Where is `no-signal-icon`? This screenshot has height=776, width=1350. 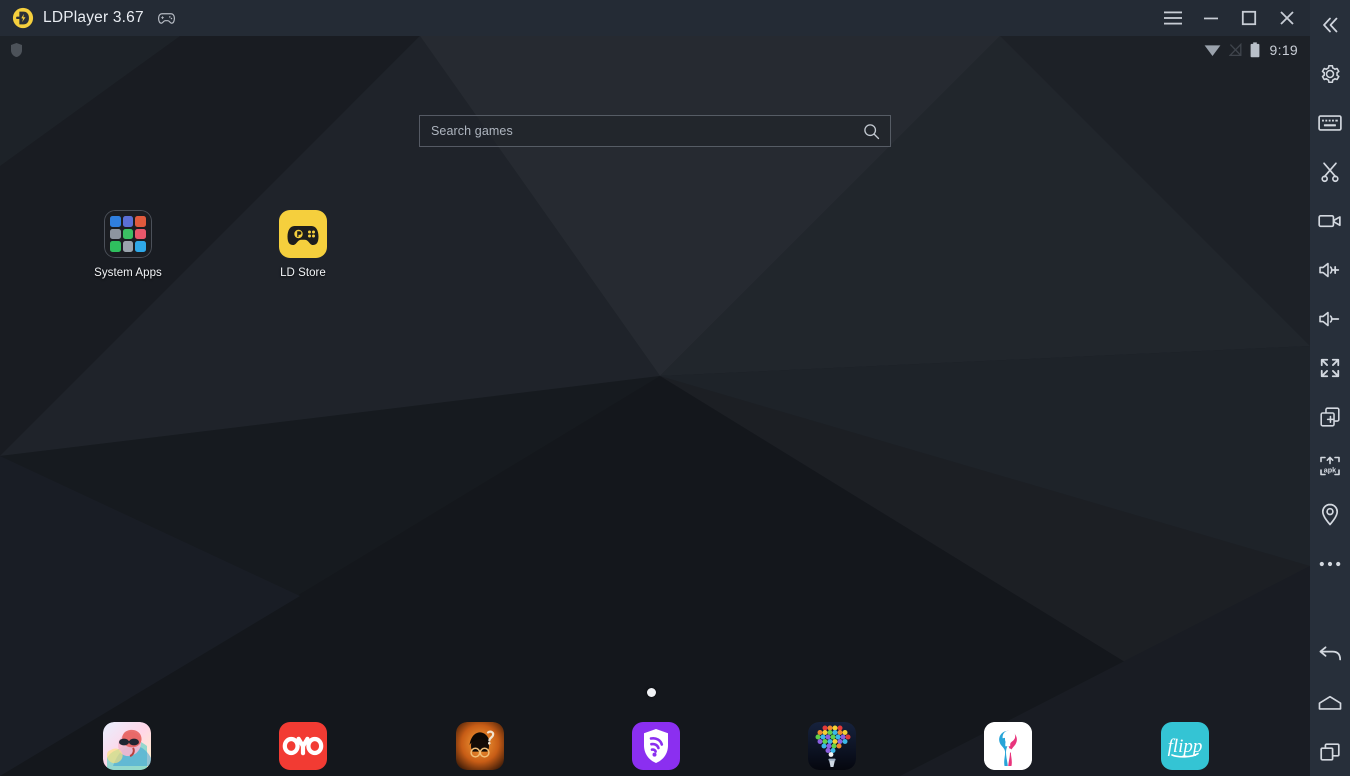
no-signal-icon is located at coordinates (1234, 50).